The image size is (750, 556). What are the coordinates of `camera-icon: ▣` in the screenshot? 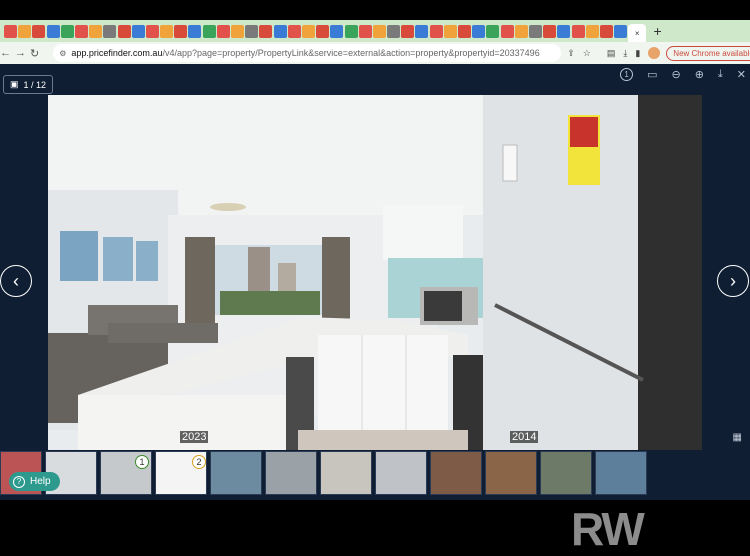 It's located at (14, 84).